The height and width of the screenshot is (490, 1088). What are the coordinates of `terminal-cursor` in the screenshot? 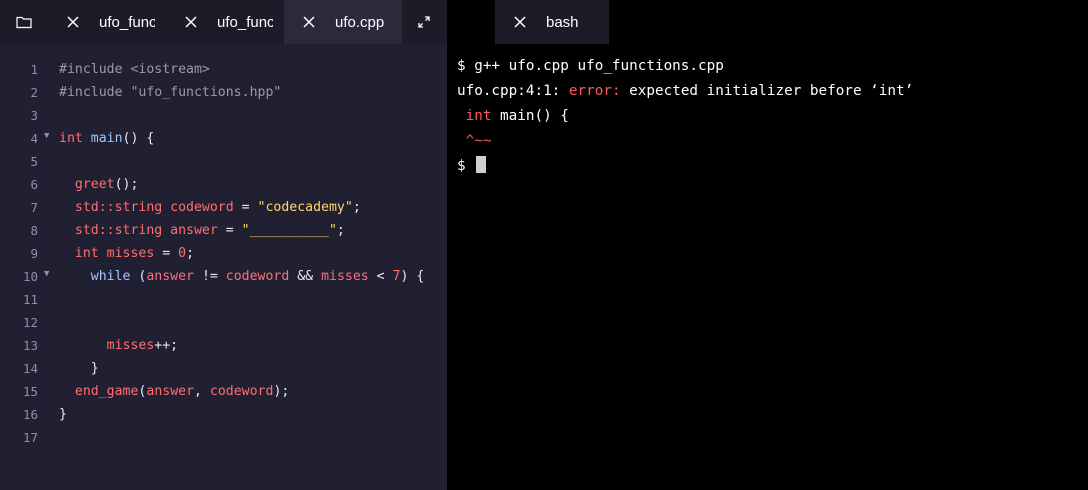 It's located at (481, 164).